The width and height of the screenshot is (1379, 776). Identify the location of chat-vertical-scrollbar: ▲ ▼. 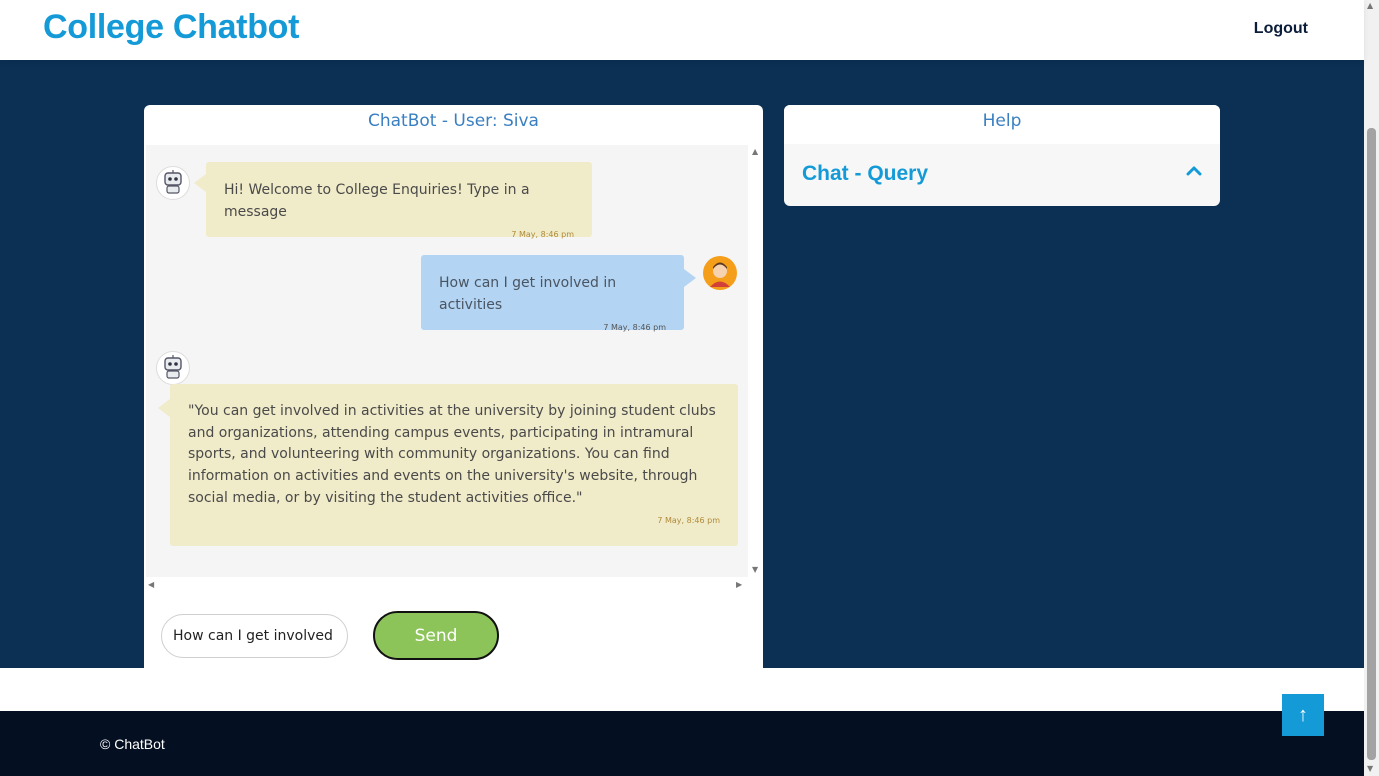
(755, 361).